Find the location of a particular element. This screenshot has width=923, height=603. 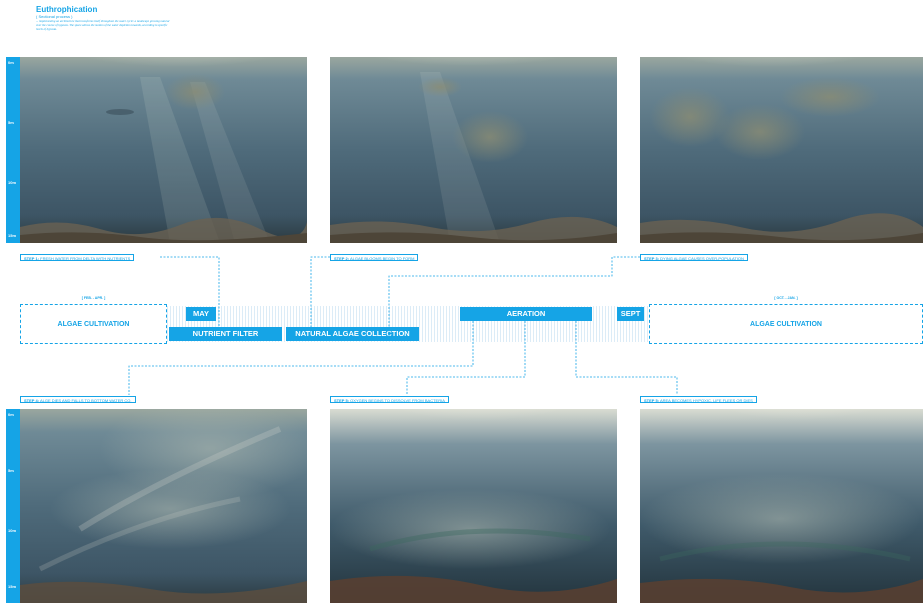

nutrient-filter-bar: NUTRIENT FILTER is located at coordinates (225, 334).